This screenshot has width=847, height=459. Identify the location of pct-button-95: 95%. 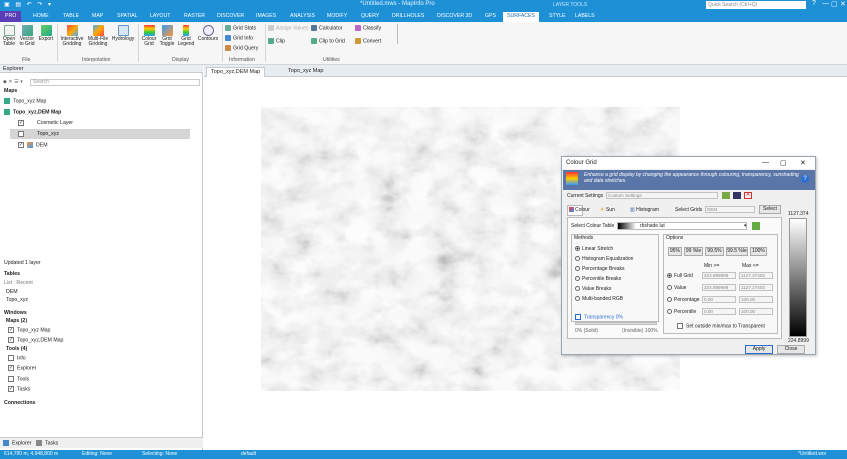
(675, 251).